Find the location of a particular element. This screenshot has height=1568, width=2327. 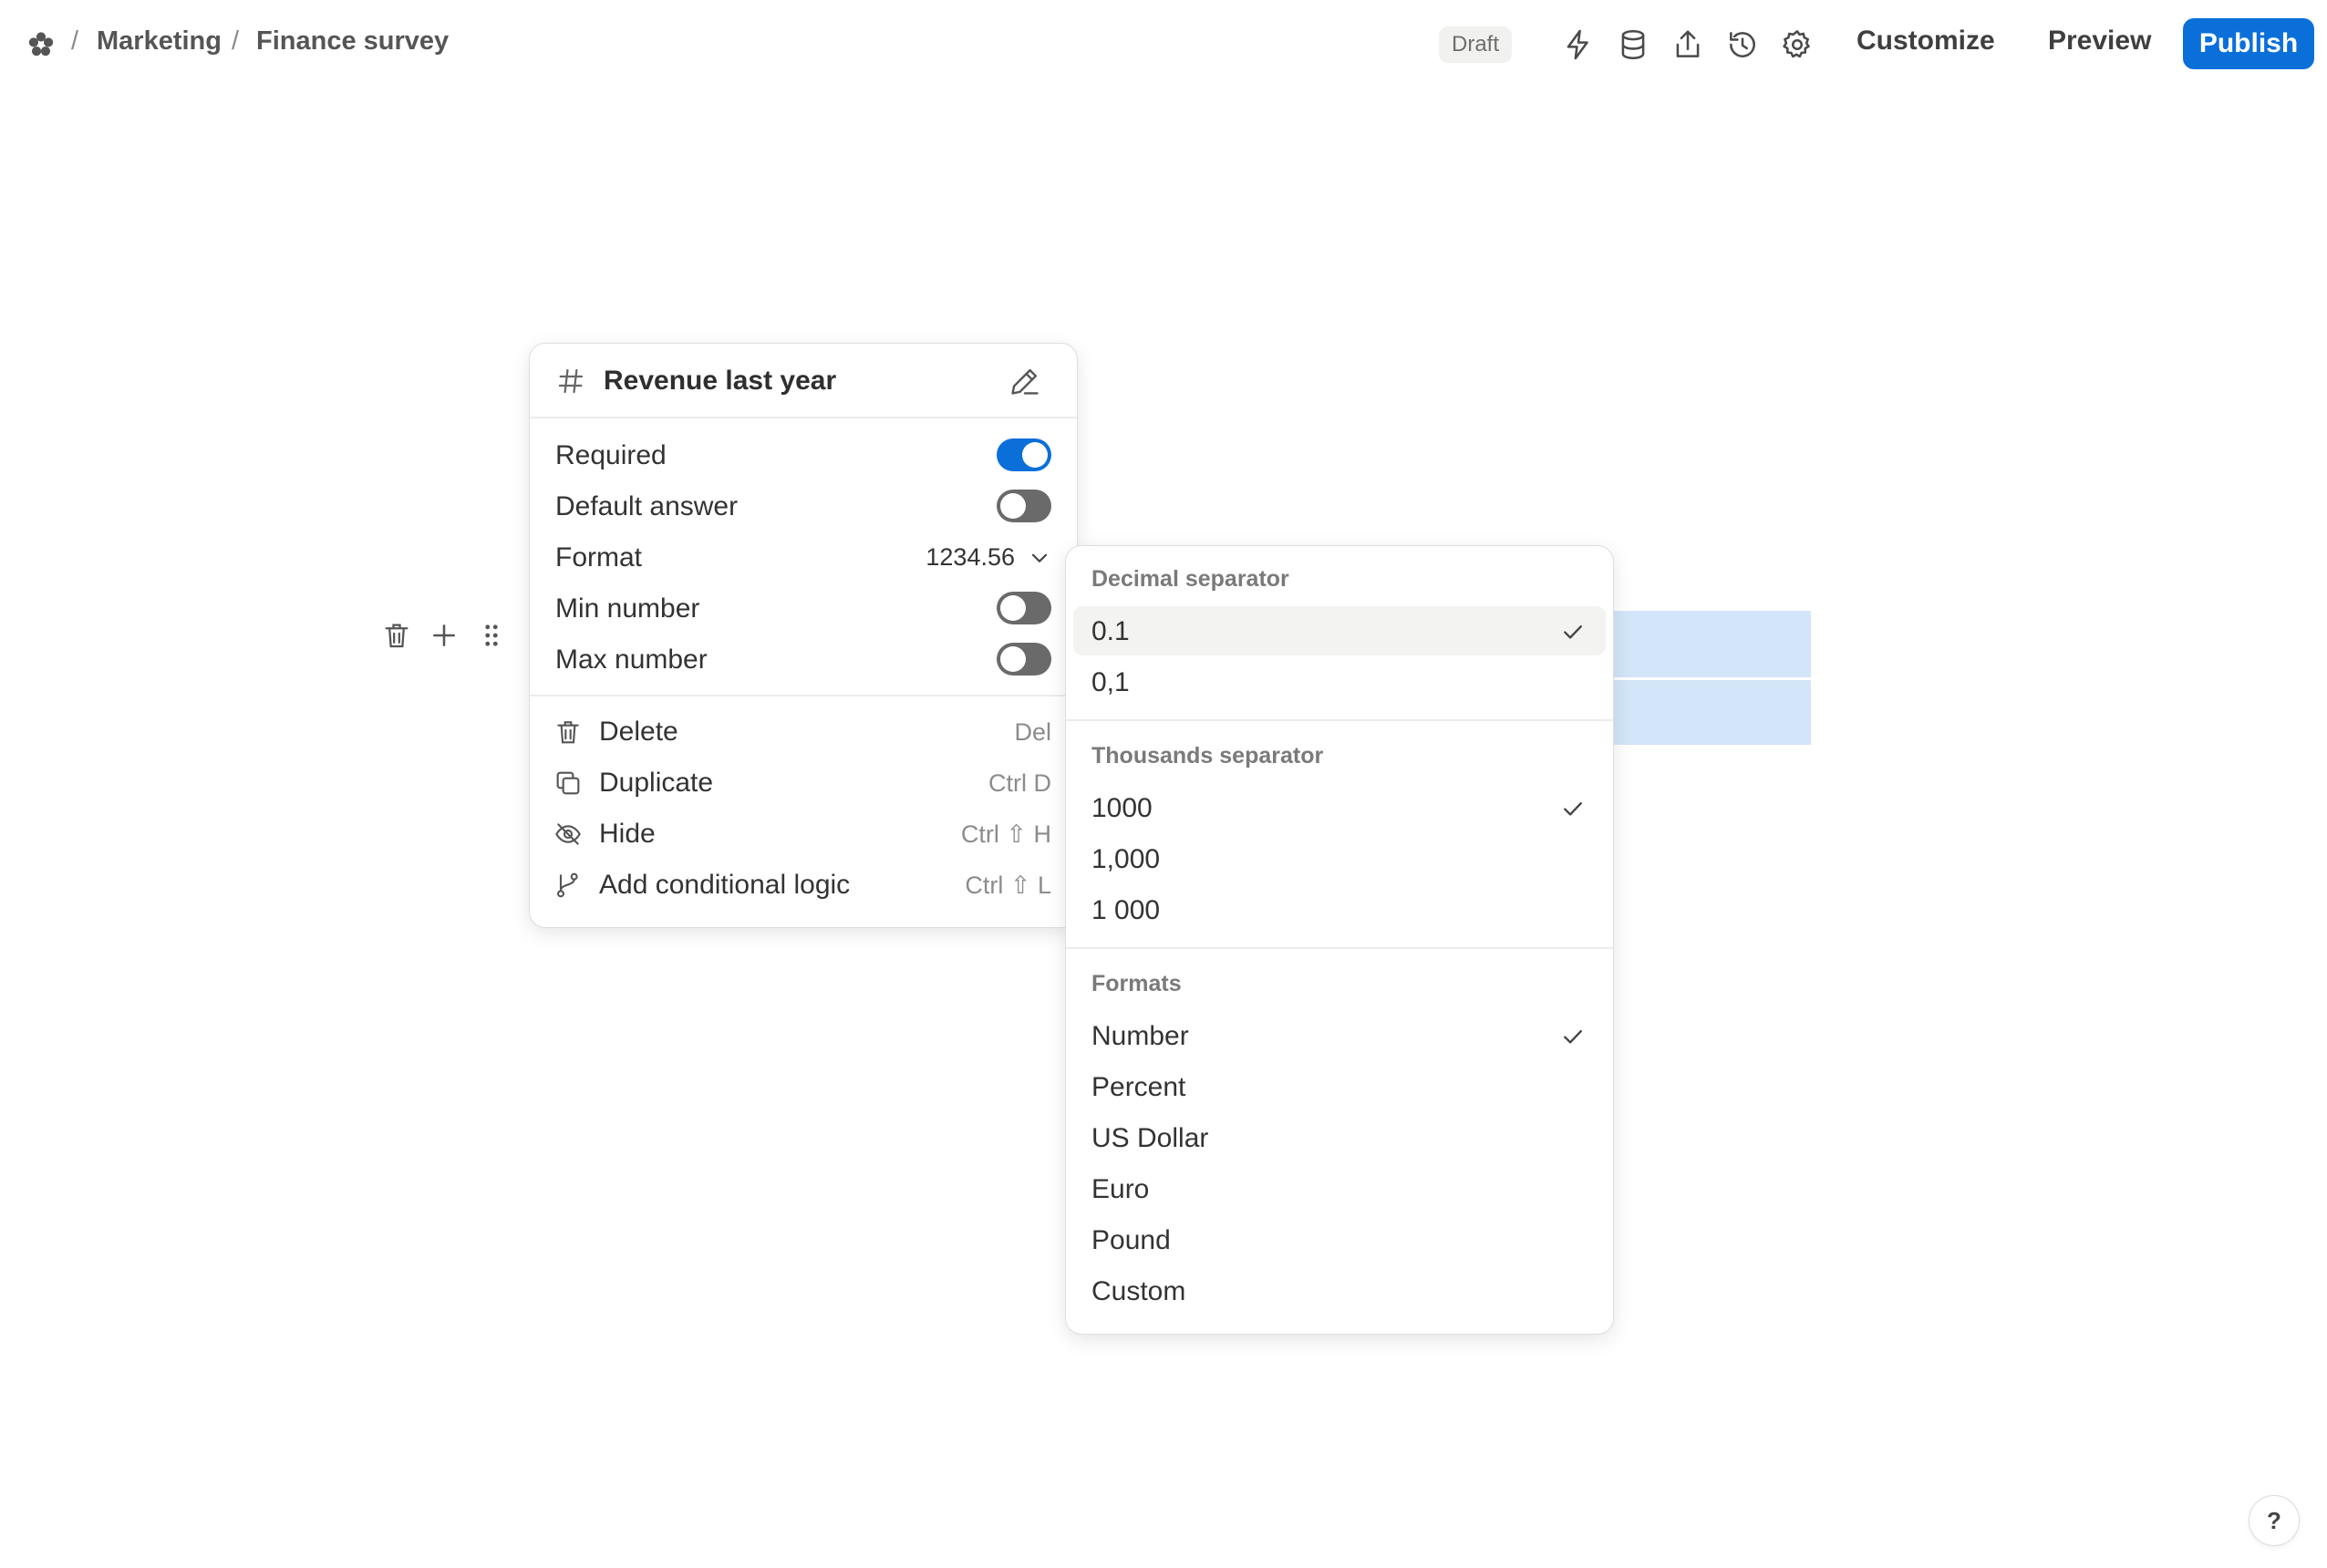

format-option-percent: Percent is located at coordinates (1339, 1086).